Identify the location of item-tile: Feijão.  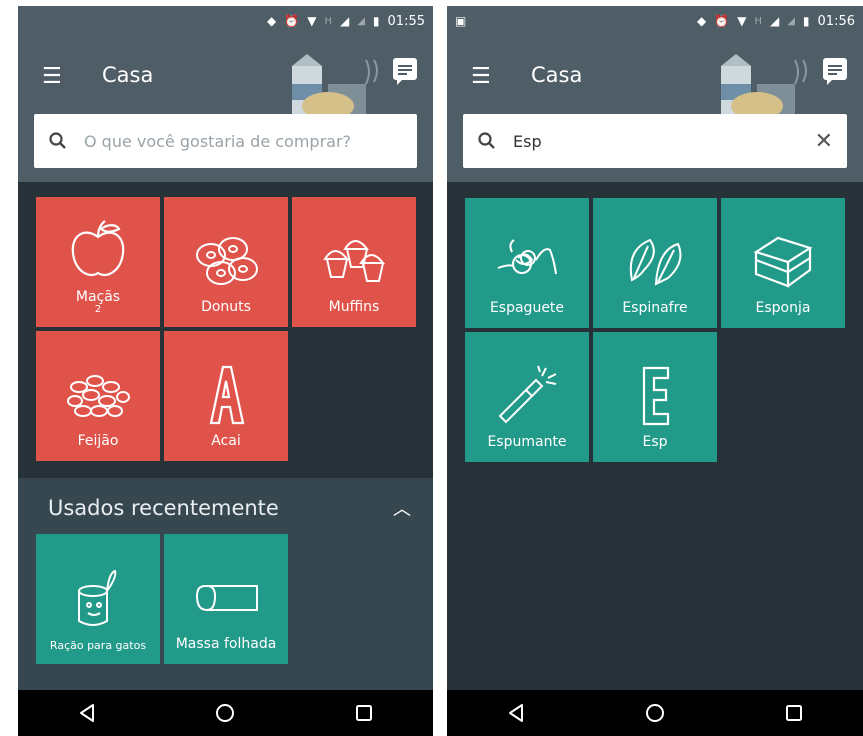
(98, 396).